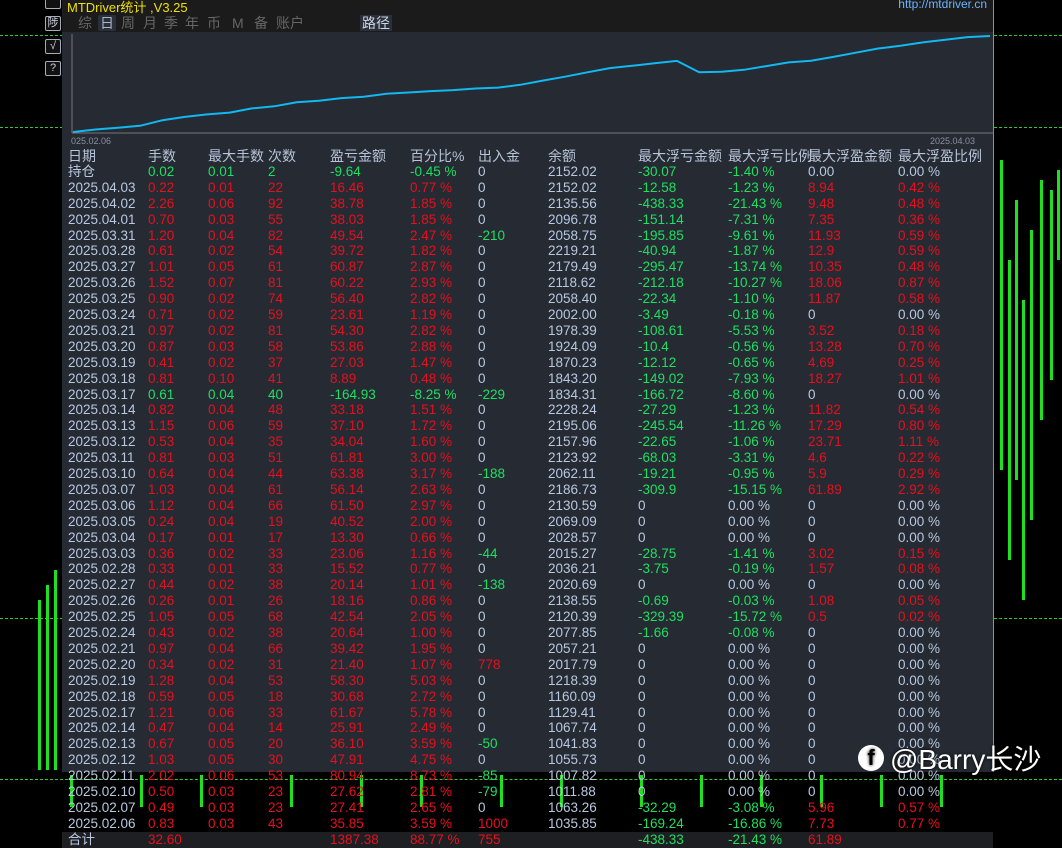  What do you see at coordinates (572, 791) in the screenshot?
I see `table-cell: 1011.88` at bounding box center [572, 791].